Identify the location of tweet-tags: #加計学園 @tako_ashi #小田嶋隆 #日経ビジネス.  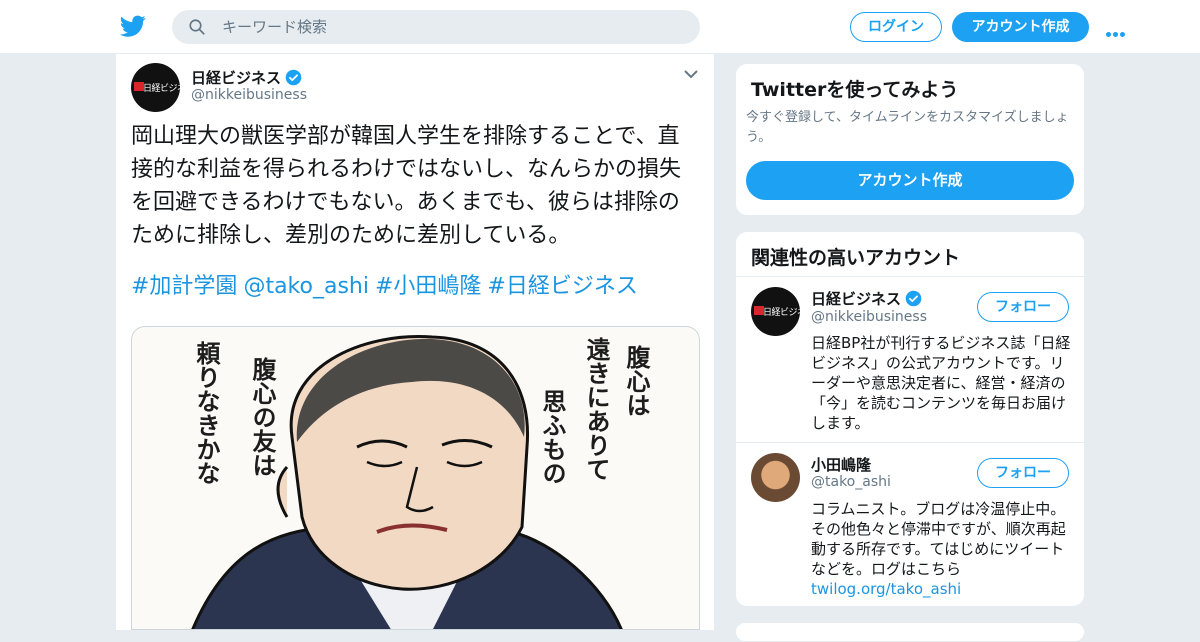
(387, 286).